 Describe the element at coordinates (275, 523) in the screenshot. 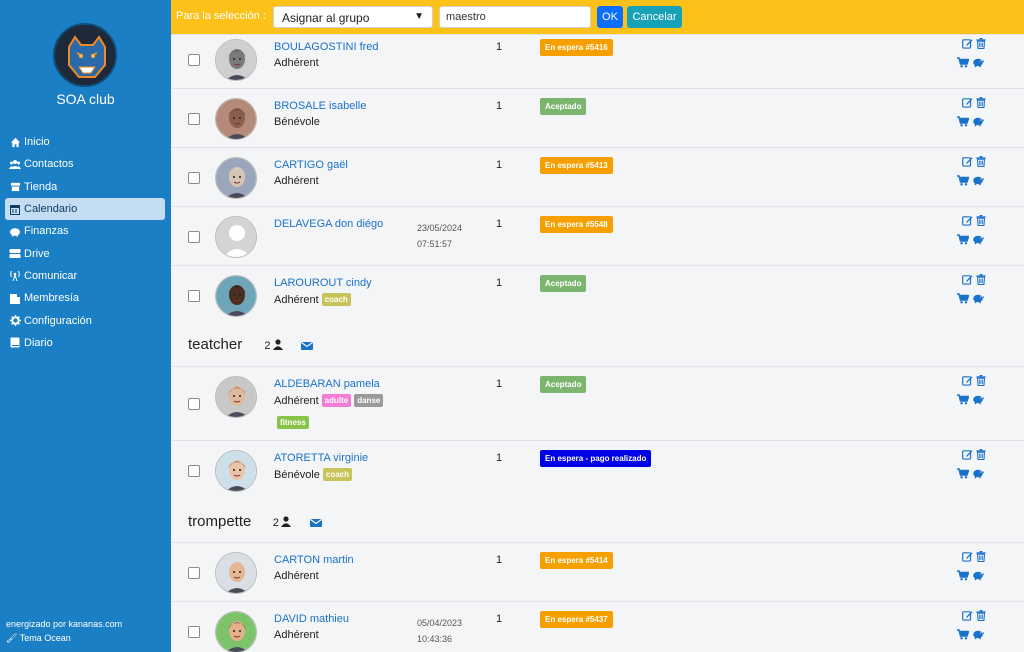

I see `group-count-value: 2` at that location.